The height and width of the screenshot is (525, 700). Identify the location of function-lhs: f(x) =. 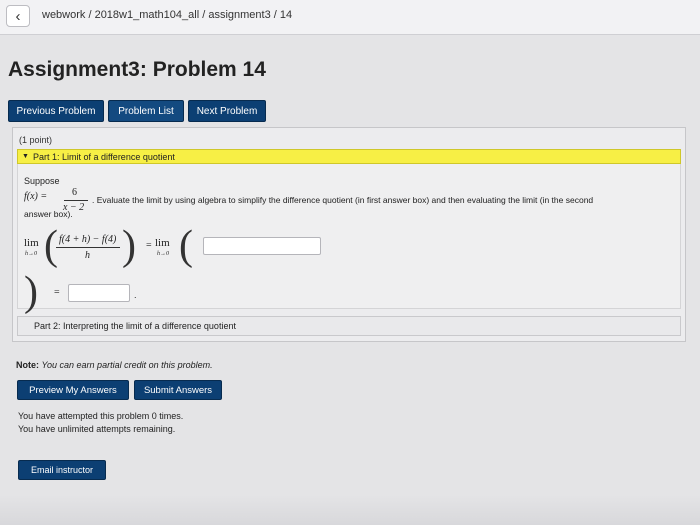
(36, 196).